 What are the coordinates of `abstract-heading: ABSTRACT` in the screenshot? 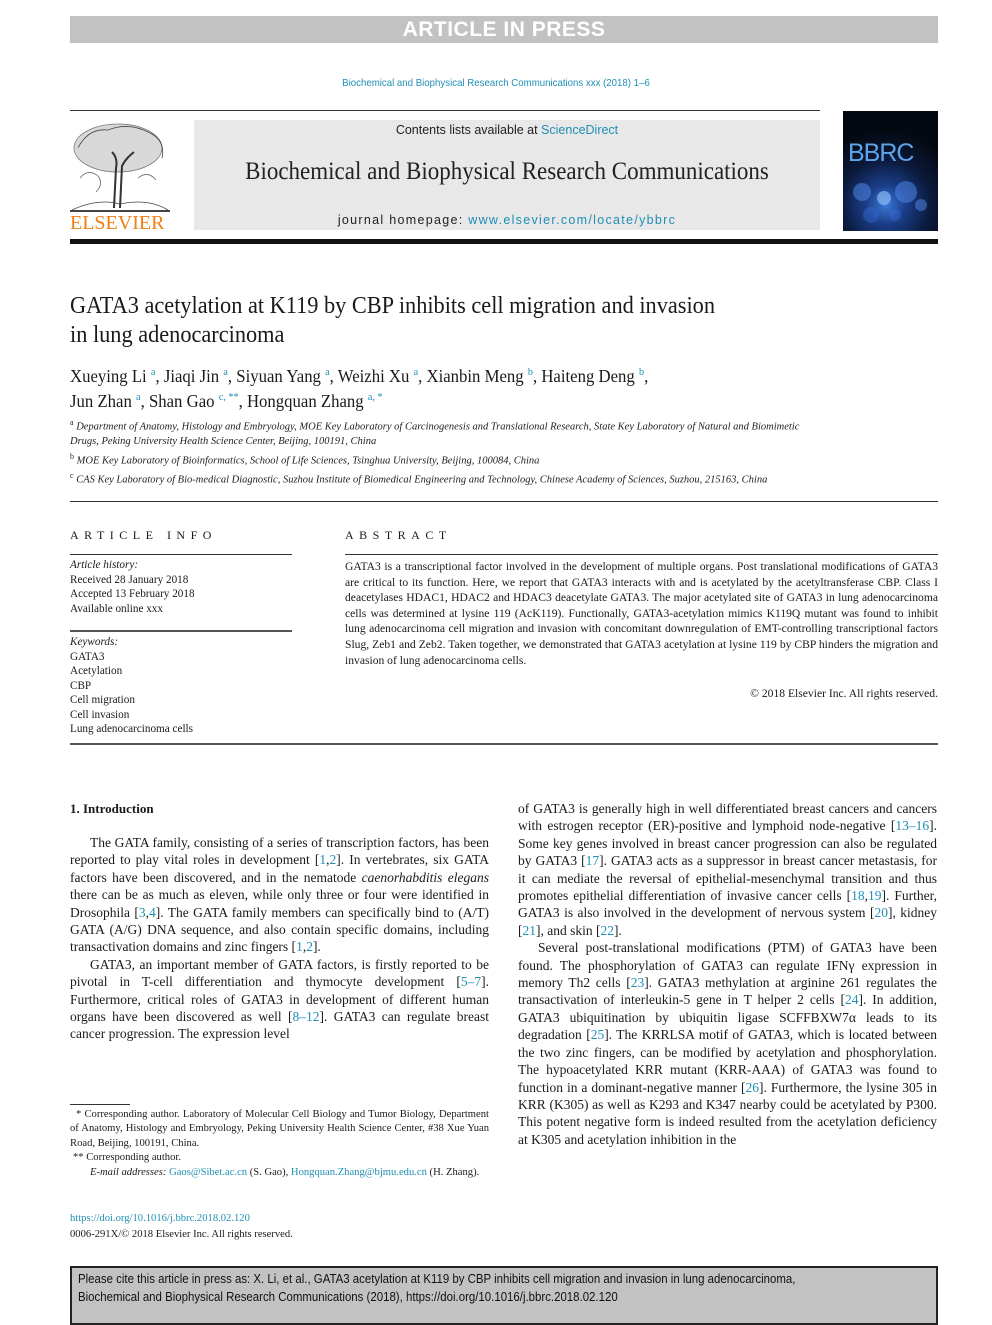 It's located at (398, 535).